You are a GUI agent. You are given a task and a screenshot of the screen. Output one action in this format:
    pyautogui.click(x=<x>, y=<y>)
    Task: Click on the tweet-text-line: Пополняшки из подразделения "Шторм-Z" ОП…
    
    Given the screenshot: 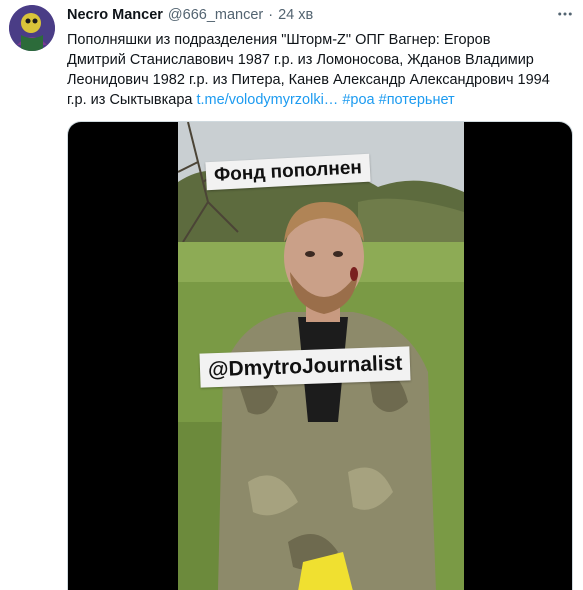 What is the action you would take?
    pyautogui.click(x=279, y=40)
    